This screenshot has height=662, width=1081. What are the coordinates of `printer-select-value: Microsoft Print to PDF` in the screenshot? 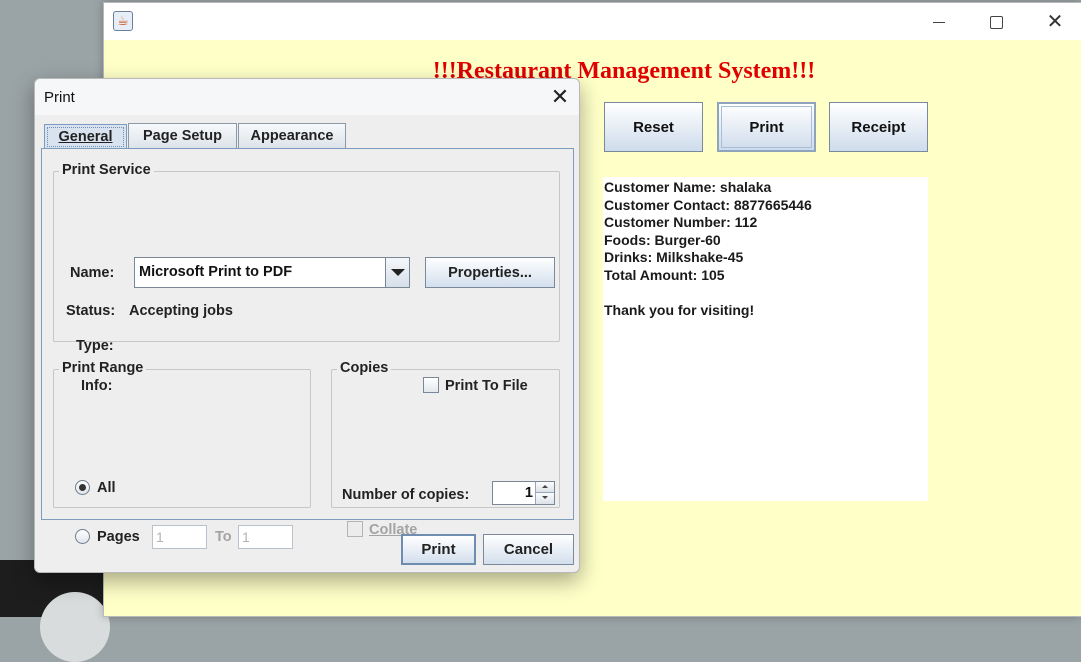 It's located at (216, 272).